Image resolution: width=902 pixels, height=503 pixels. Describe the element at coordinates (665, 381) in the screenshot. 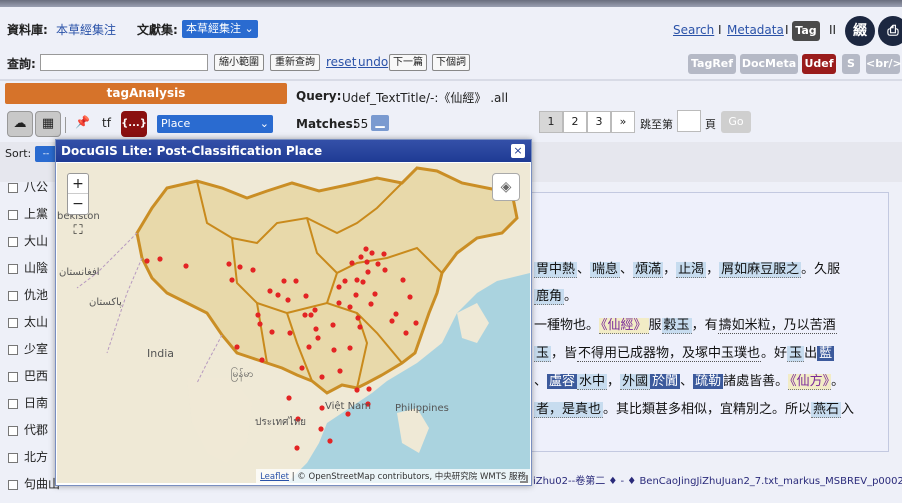

I see `tagged-term: 於闐` at that location.